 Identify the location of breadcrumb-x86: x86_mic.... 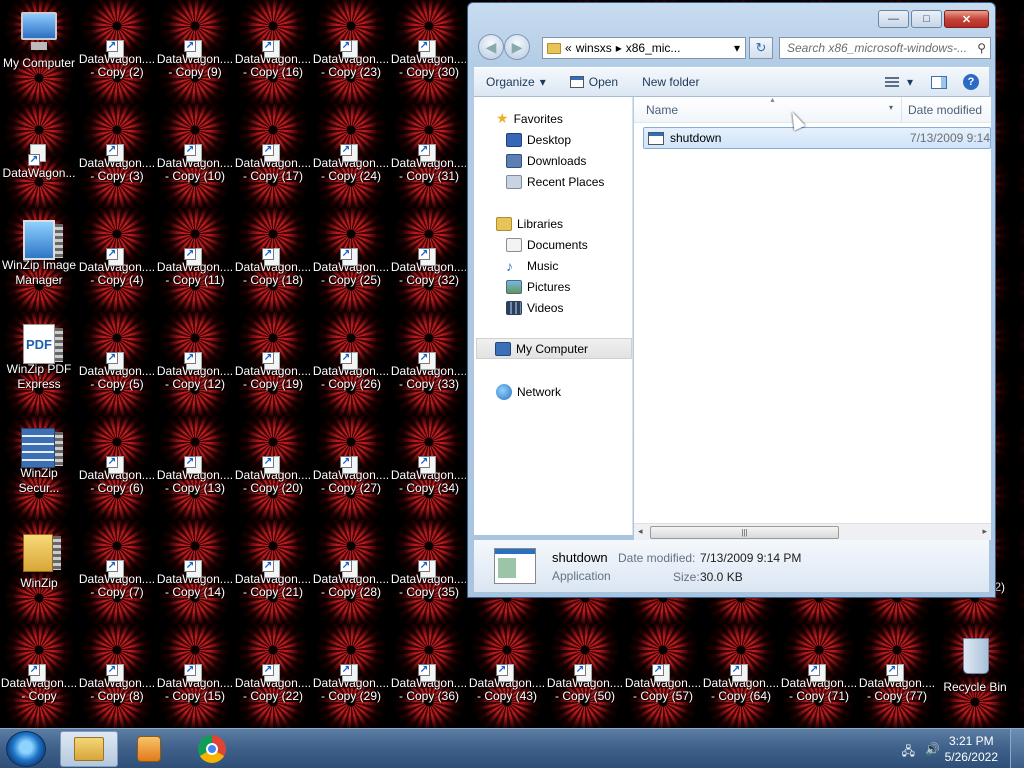
(653, 48).